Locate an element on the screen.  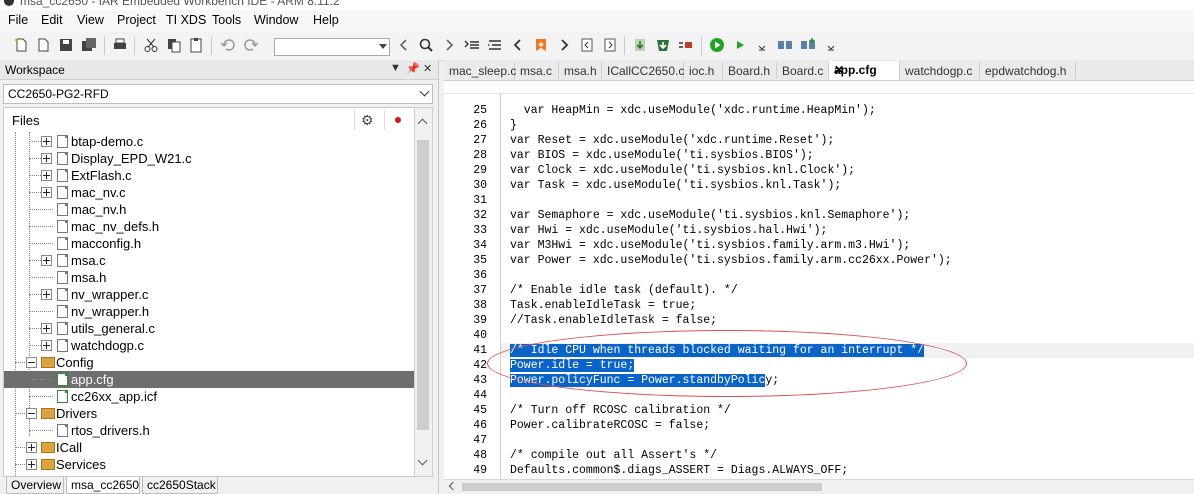
code-line: Power.policyFunc = Power.standbyPolicy; is located at coordinates (644, 380).